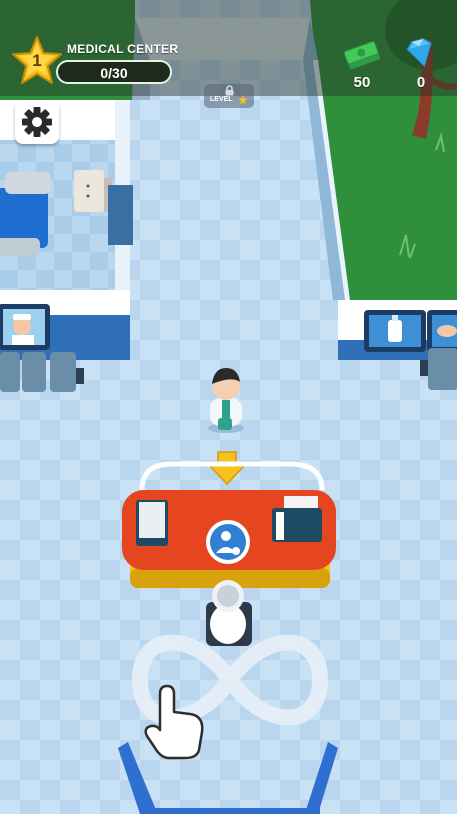 Image resolution: width=457 pixels, height=814 pixels. I want to click on gear-icon, so click(37, 122).